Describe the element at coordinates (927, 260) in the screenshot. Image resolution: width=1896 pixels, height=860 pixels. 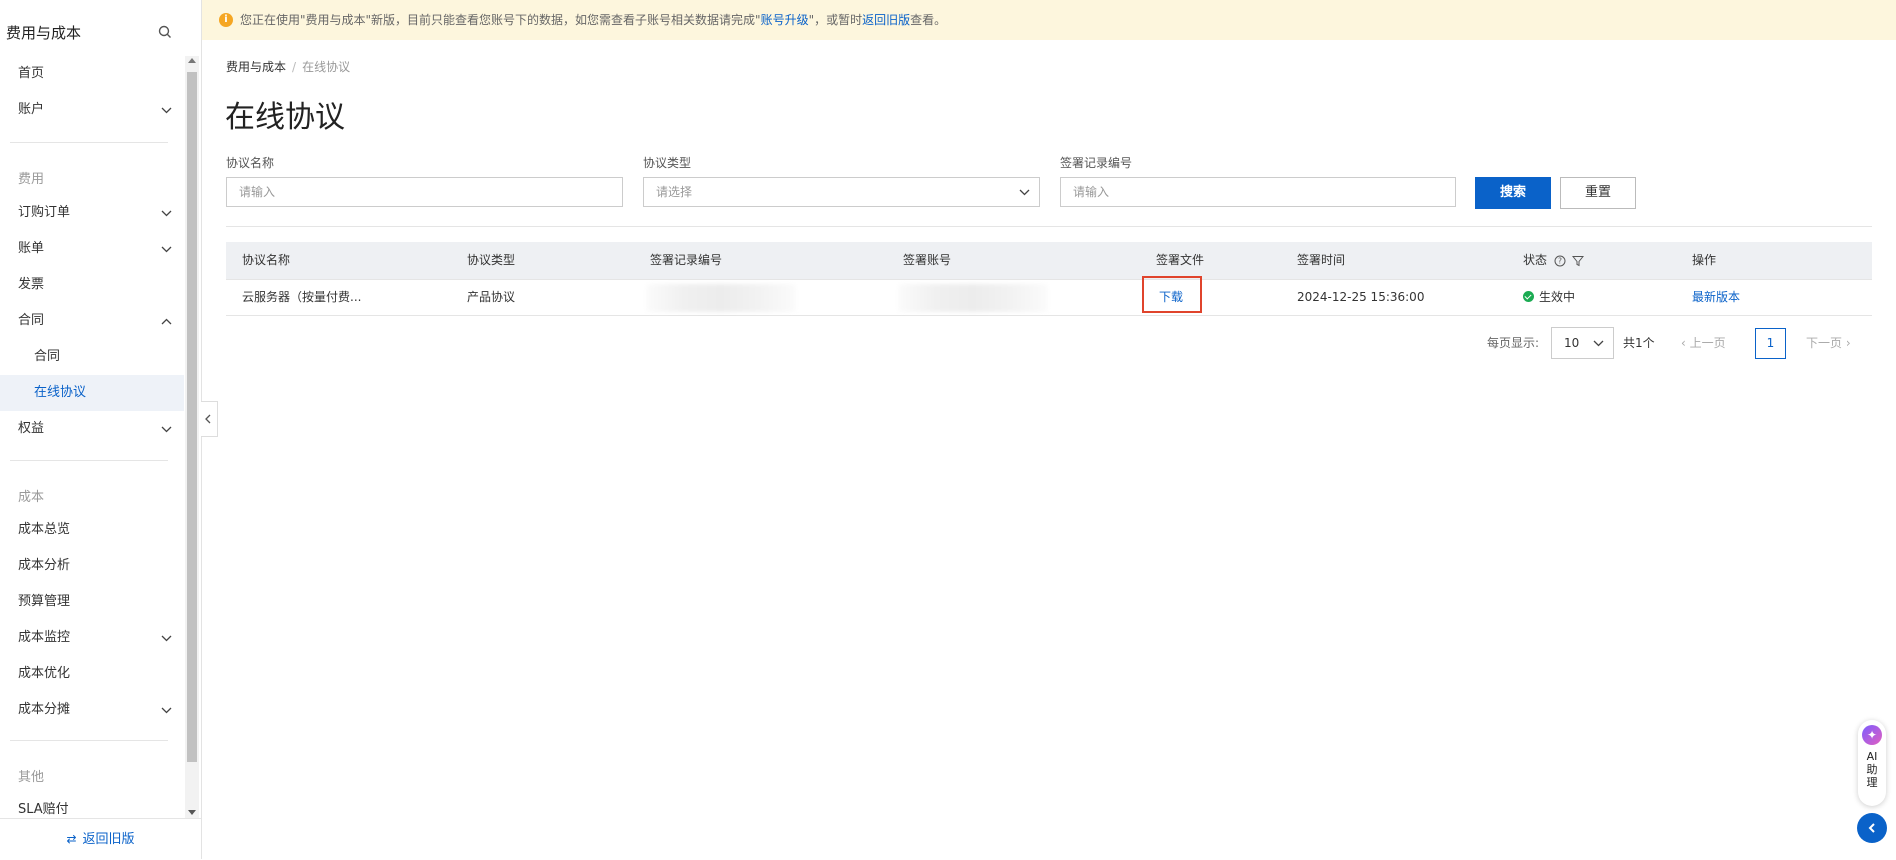
I see `column-header-account: 签署账号` at that location.